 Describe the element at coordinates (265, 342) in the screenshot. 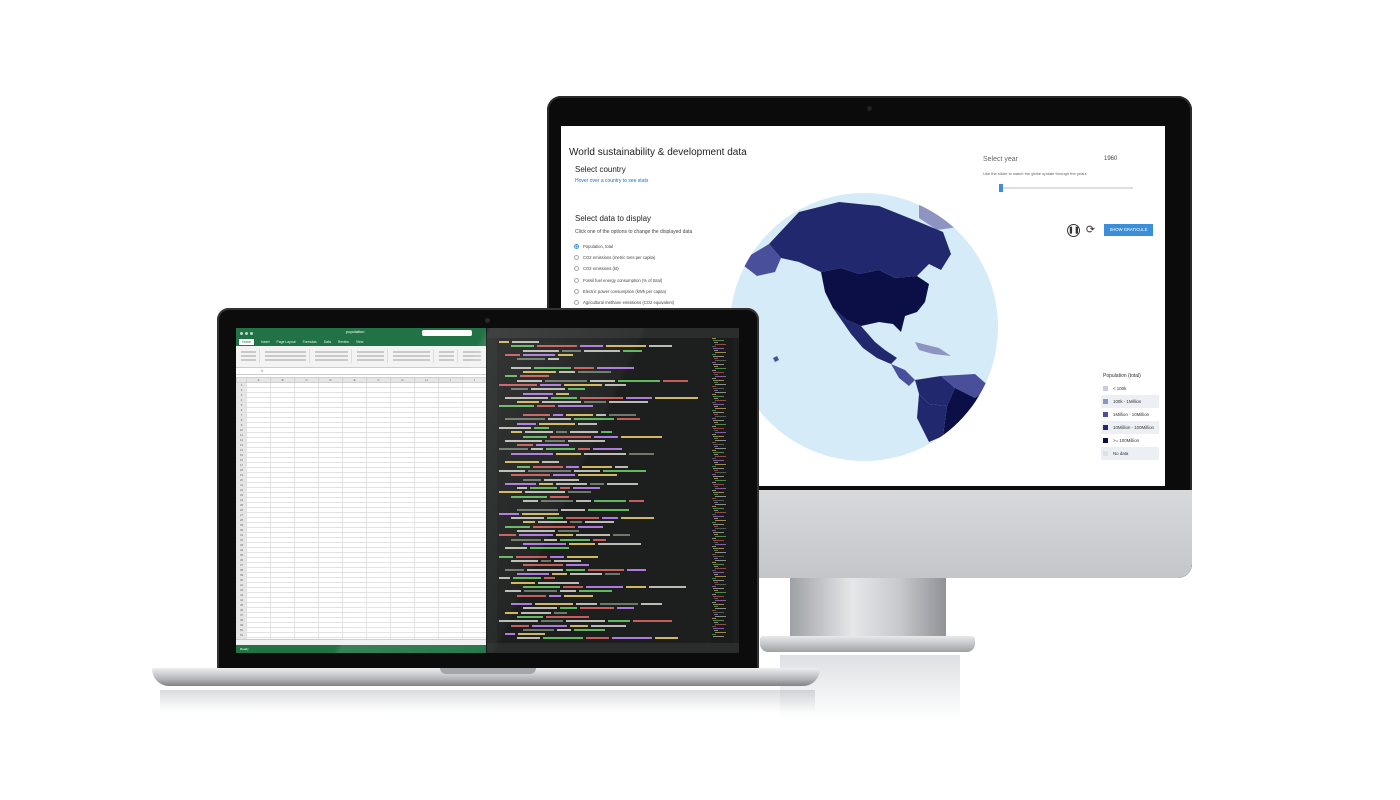

I see `ribbon-tab-insert: Insert` at that location.